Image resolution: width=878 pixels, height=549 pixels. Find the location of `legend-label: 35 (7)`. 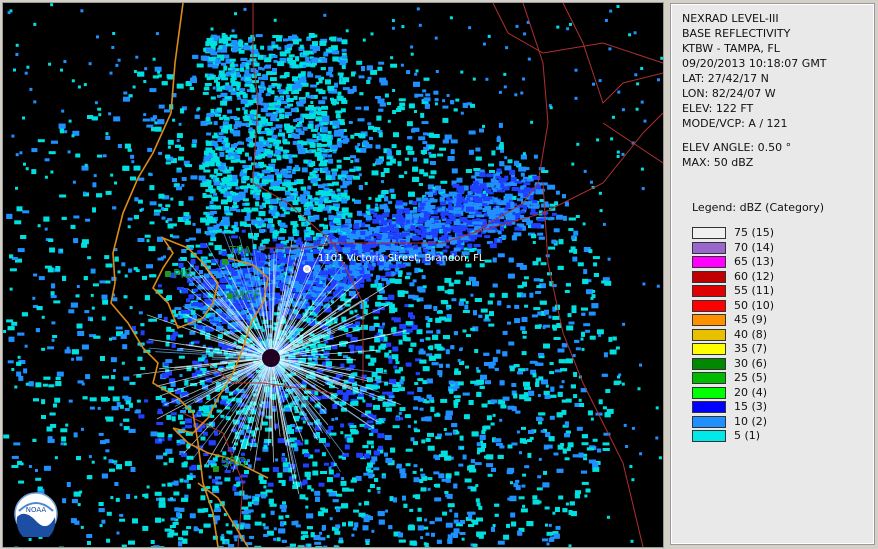

legend-label: 35 (7) is located at coordinates (751, 348).